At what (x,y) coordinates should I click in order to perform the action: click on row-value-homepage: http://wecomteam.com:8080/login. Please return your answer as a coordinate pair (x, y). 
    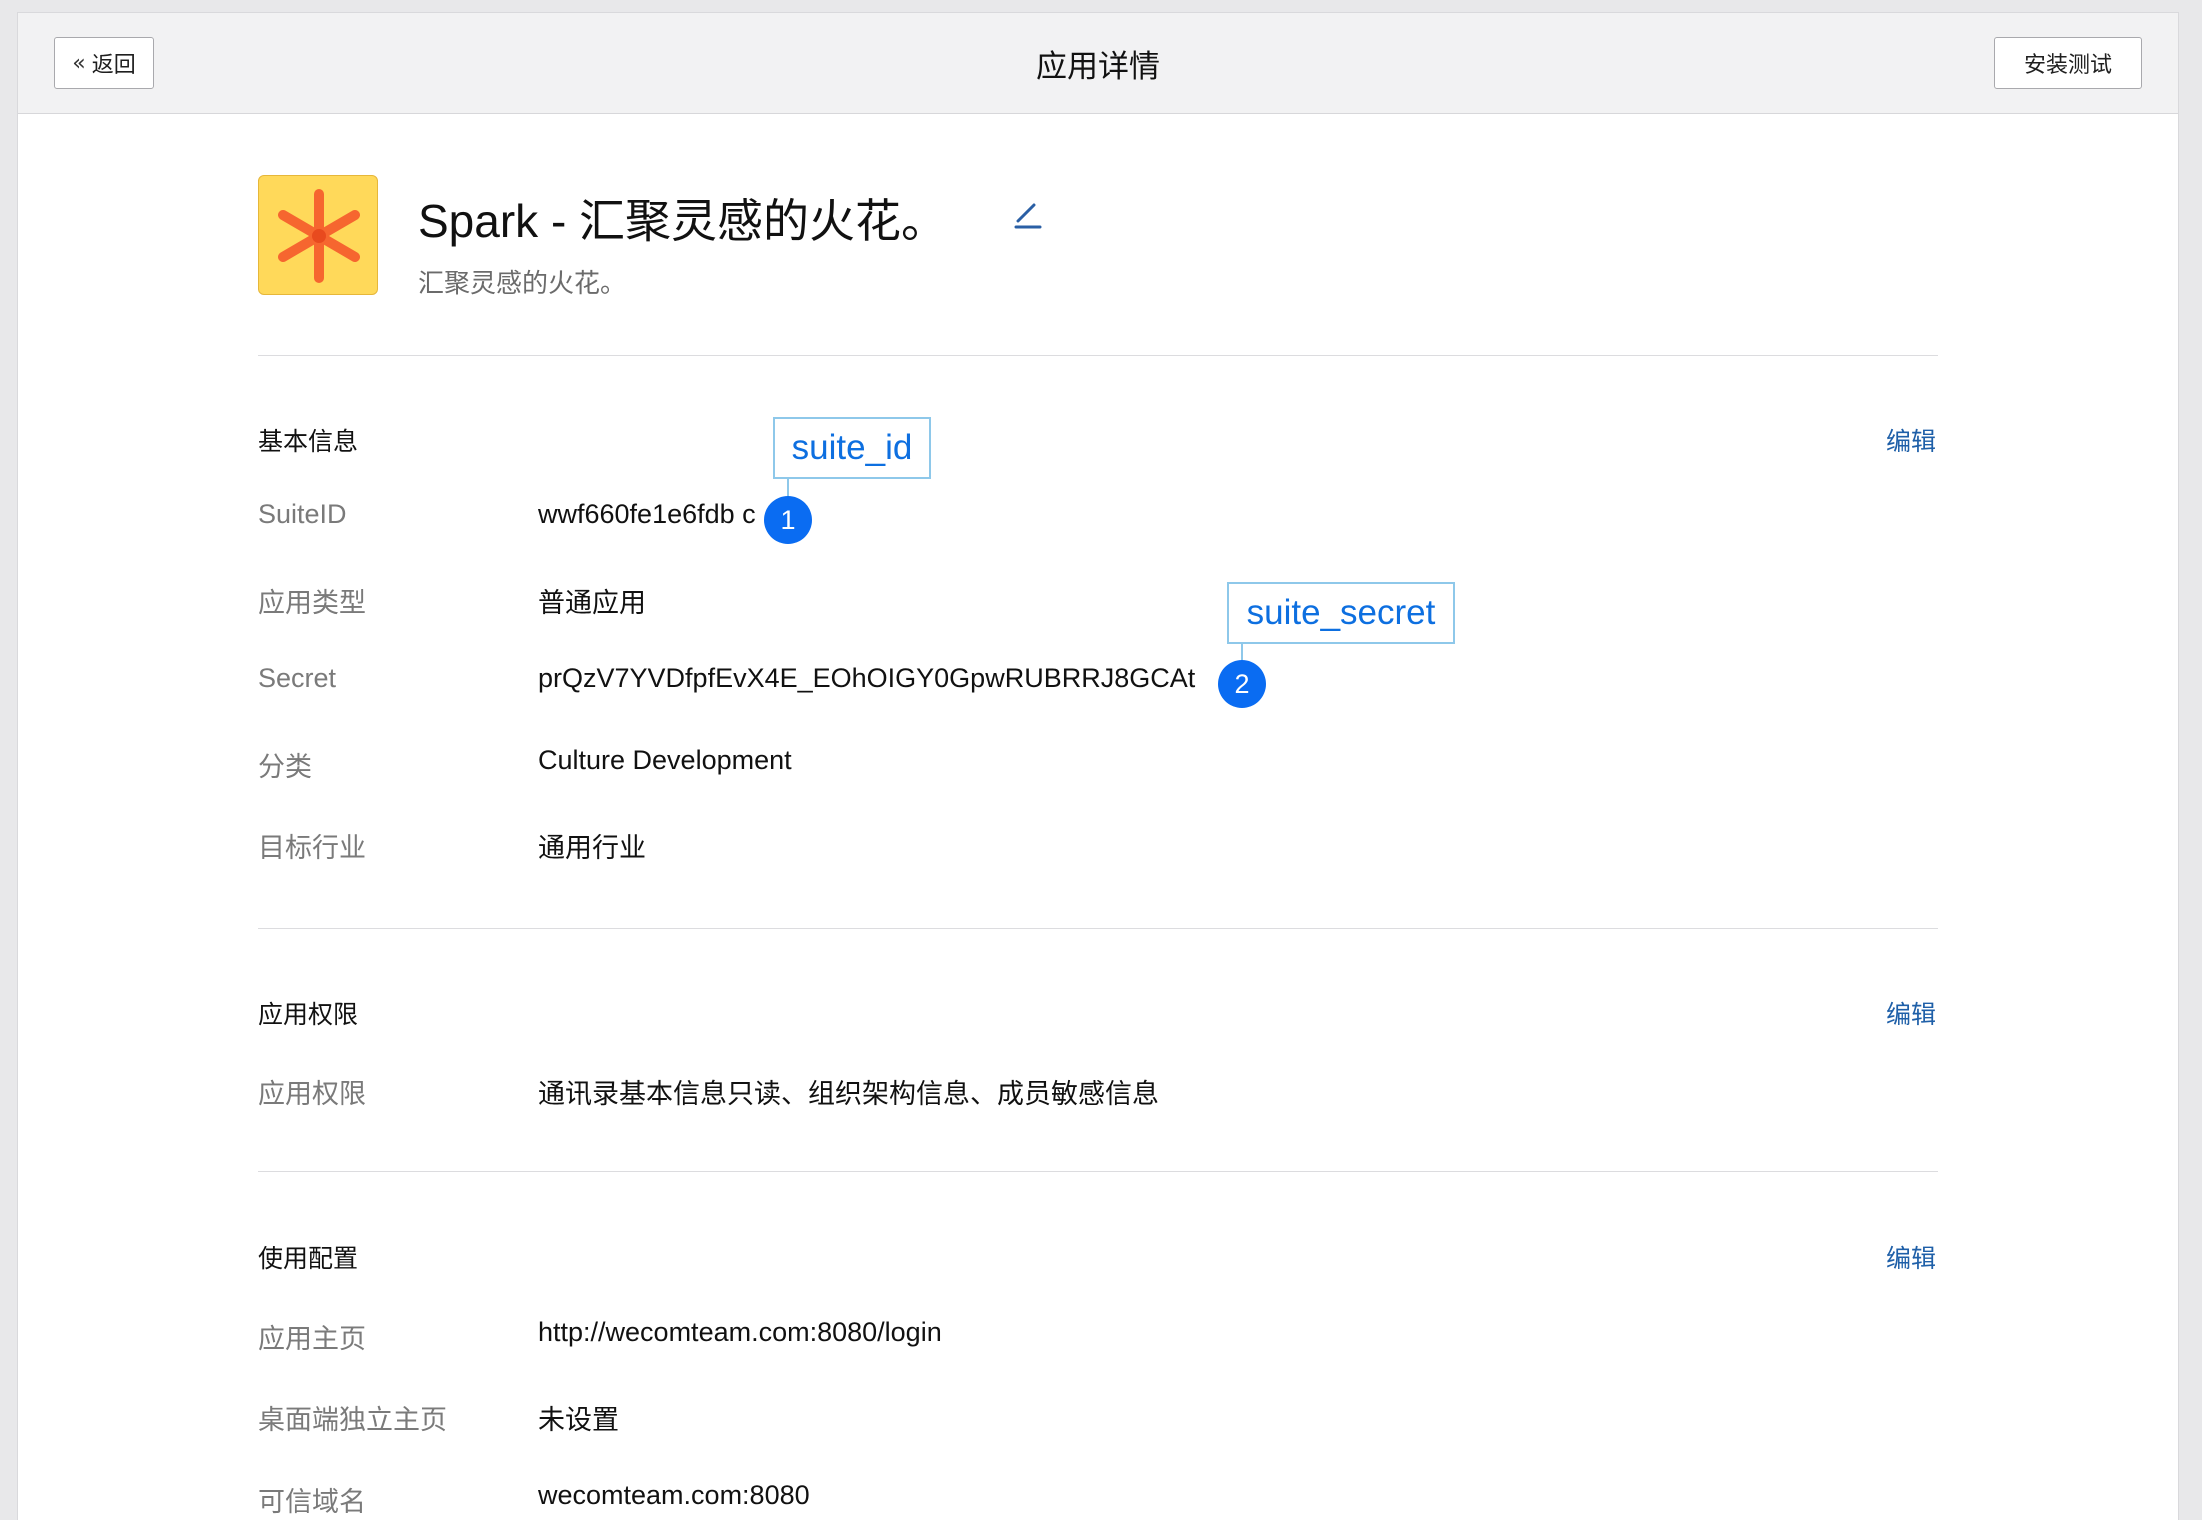
    Looking at the image, I should click on (740, 1332).